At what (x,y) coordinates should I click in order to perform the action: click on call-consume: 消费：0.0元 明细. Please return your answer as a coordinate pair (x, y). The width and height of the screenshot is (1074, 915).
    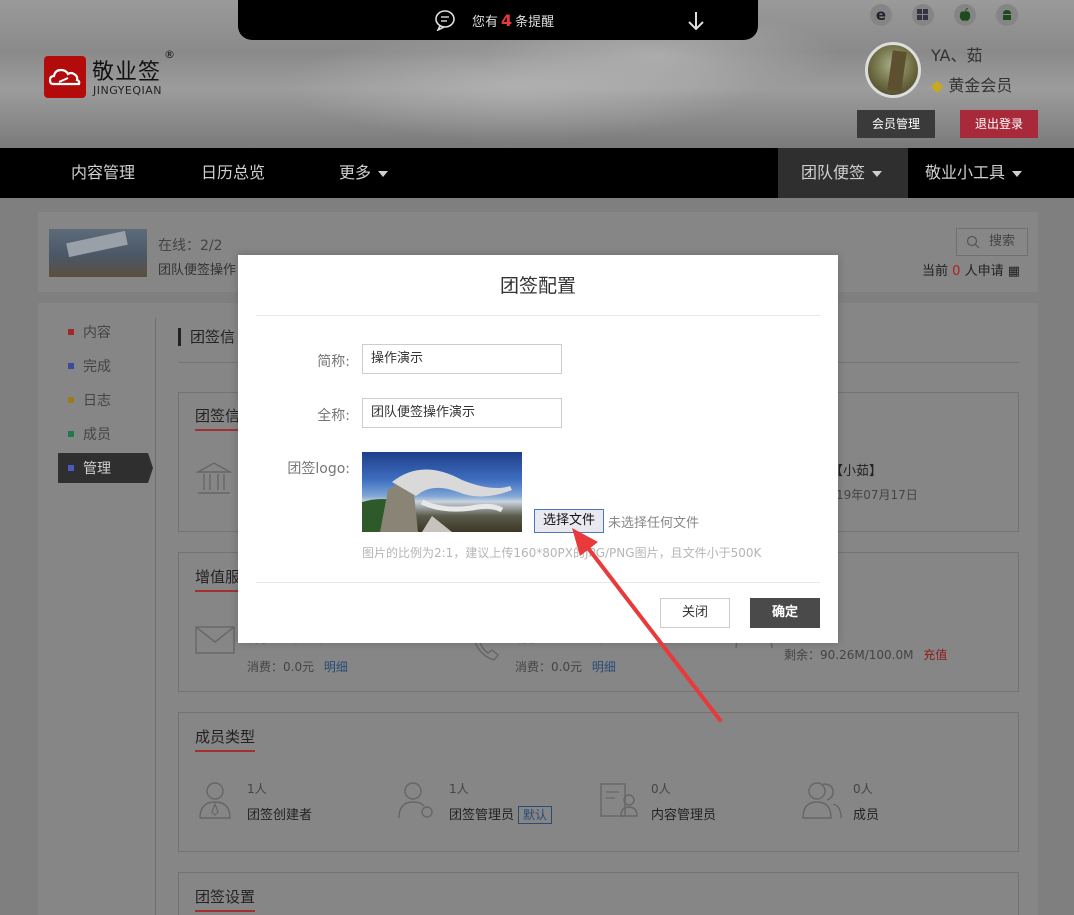
    Looking at the image, I should click on (565, 667).